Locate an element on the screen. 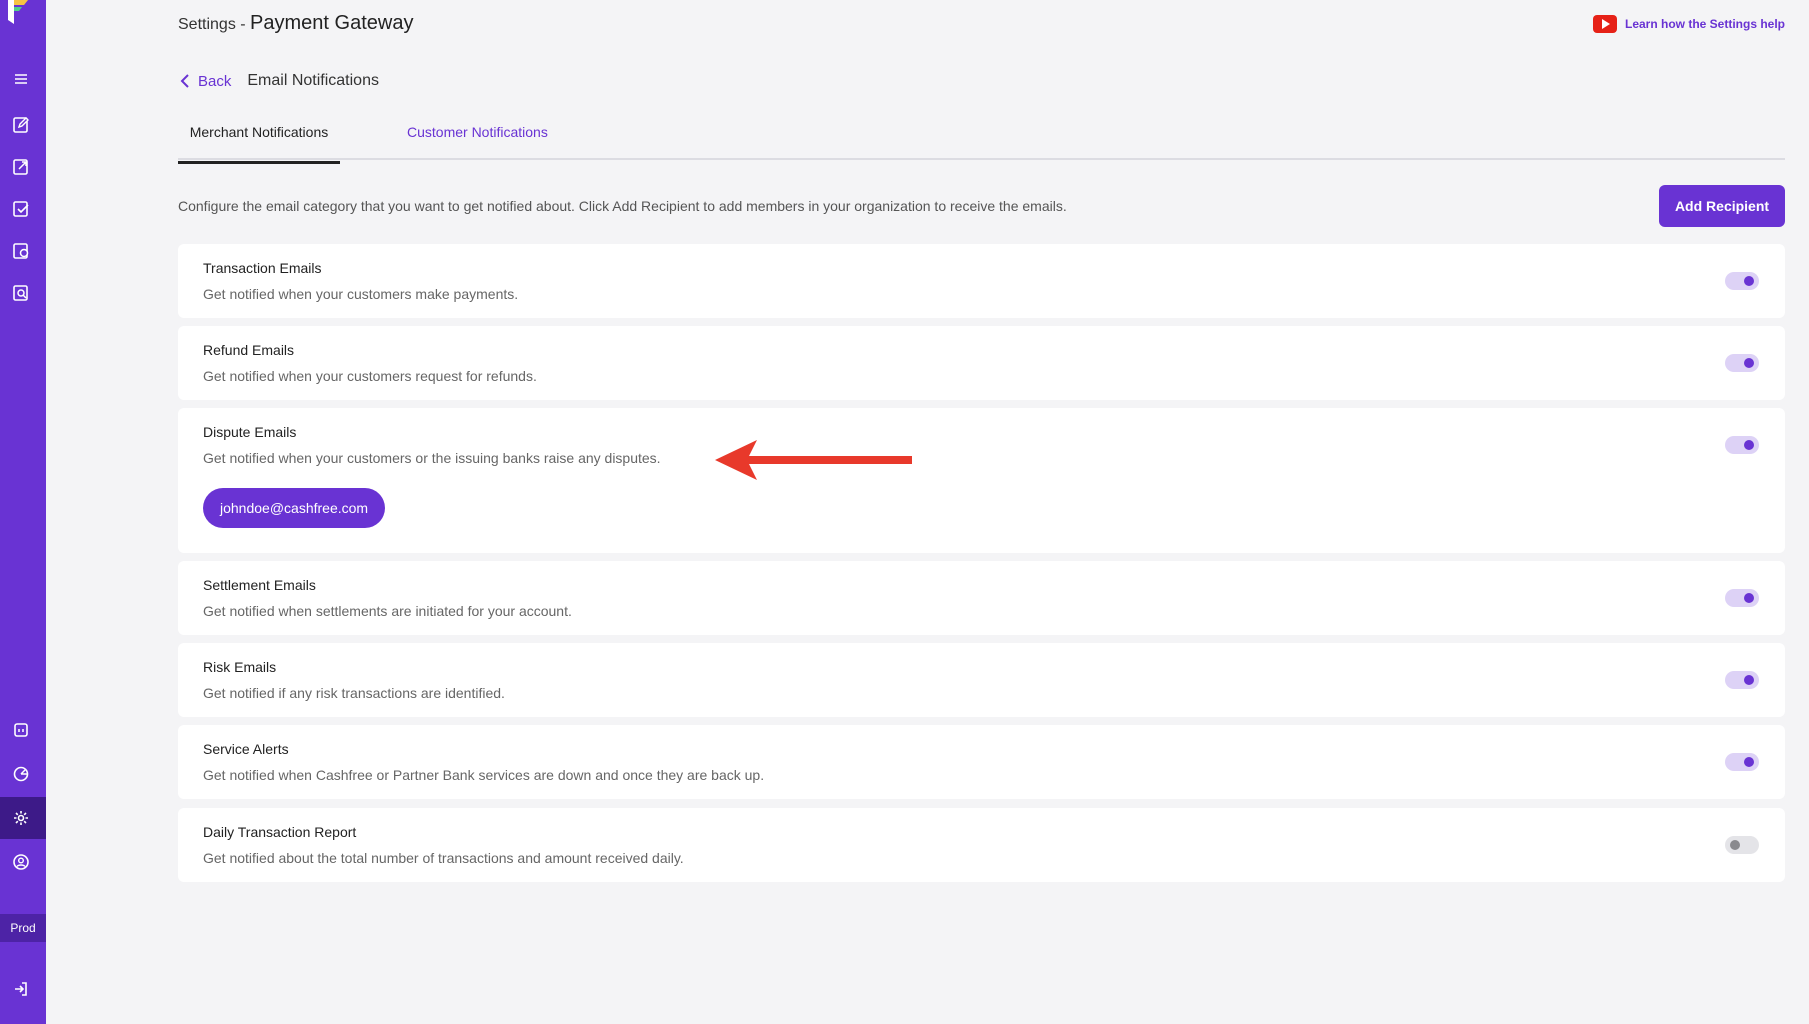 The image size is (1809, 1024). annotation-arrow-icon is located at coordinates (813, 460).